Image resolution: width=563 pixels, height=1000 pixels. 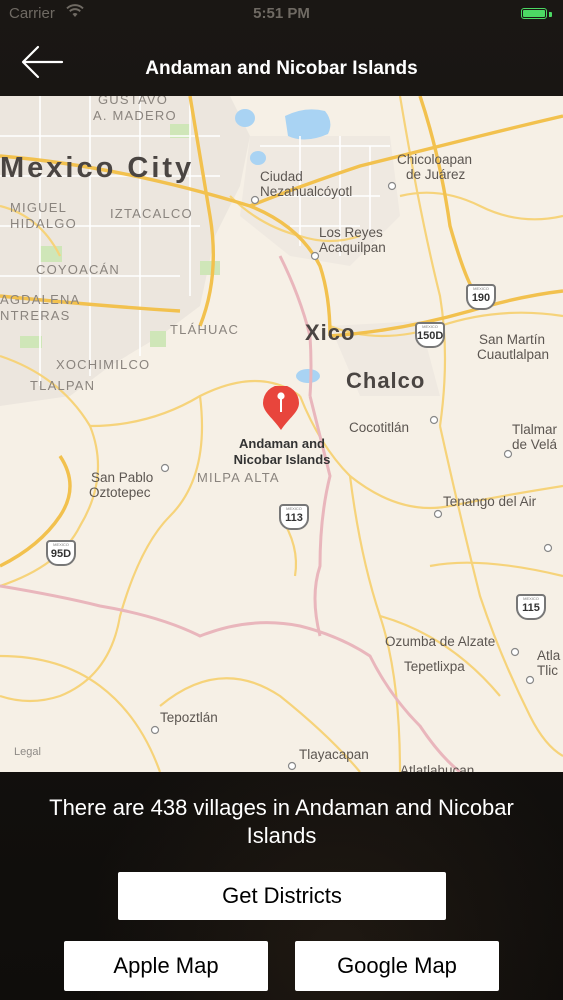 What do you see at coordinates (282, 896) in the screenshot?
I see `get-districts-button: Get Districts` at bounding box center [282, 896].